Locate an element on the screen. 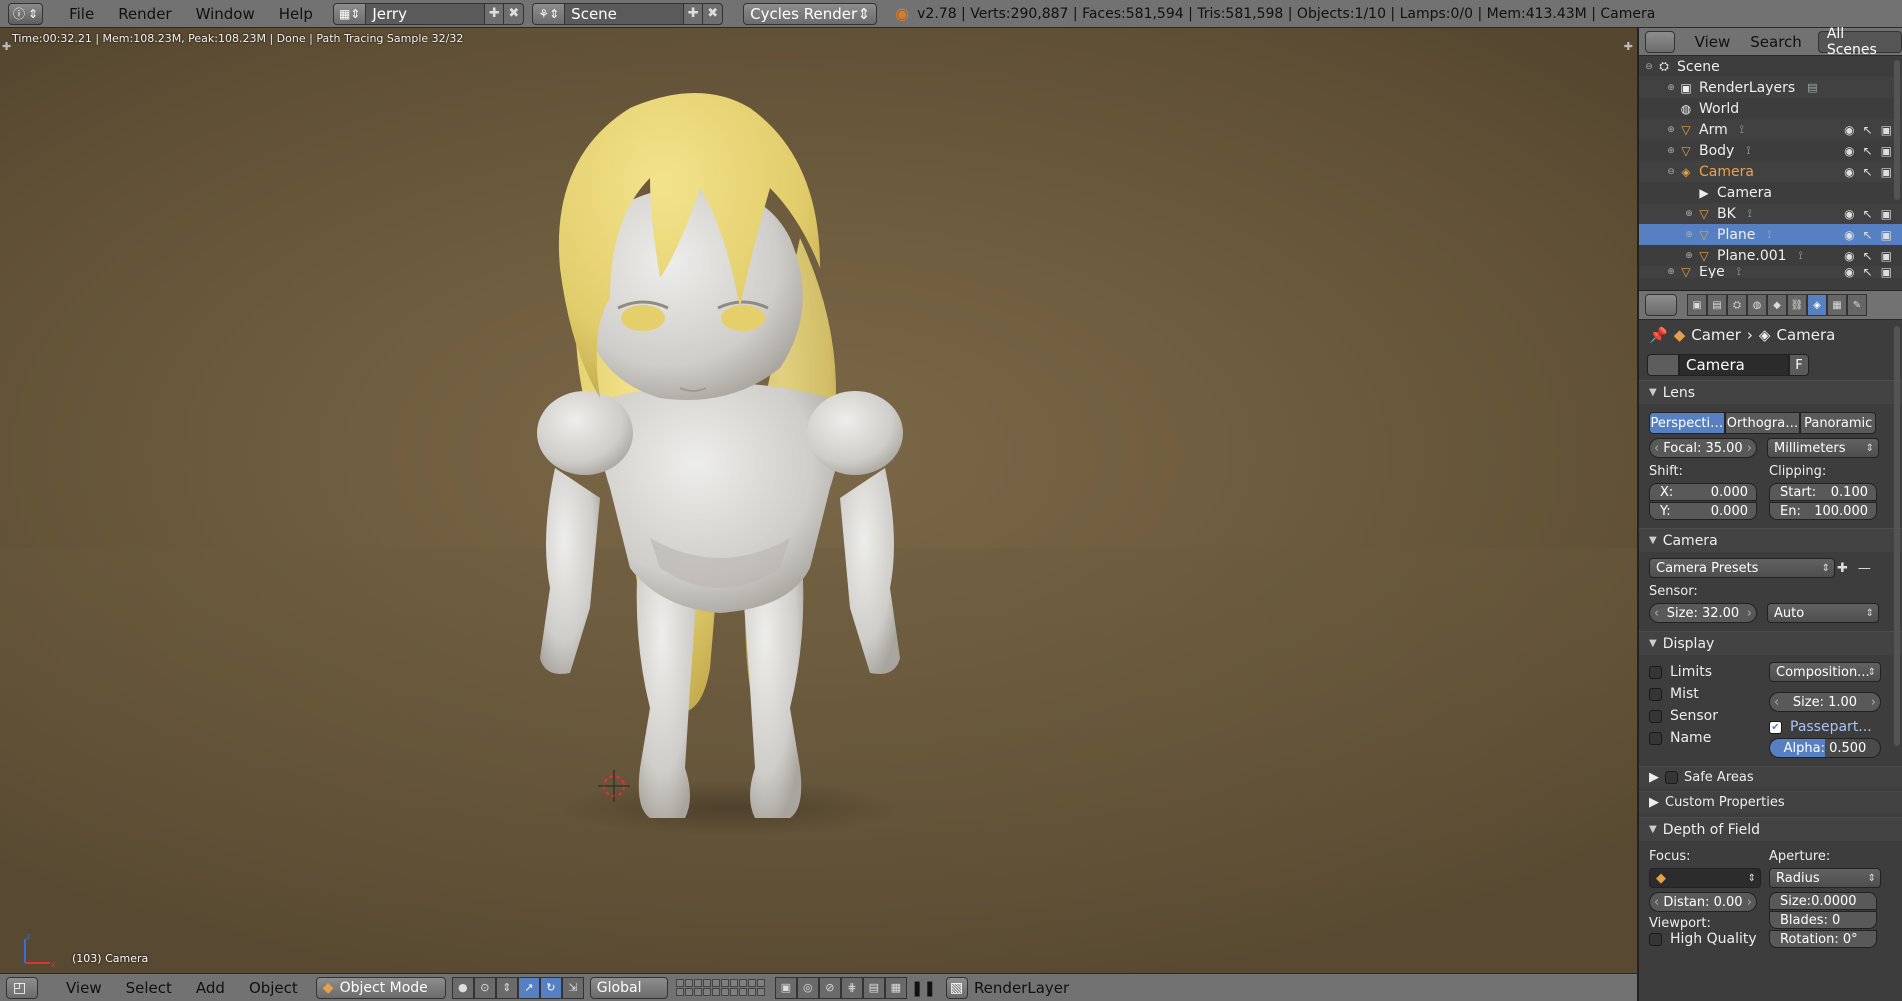 Image resolution: width=1902 pixels, height=1001 pixels. outliner-row-camera: ⊖ ◈ Camera ◉ ↖ ▣ is located at coordinates (1770, 171).